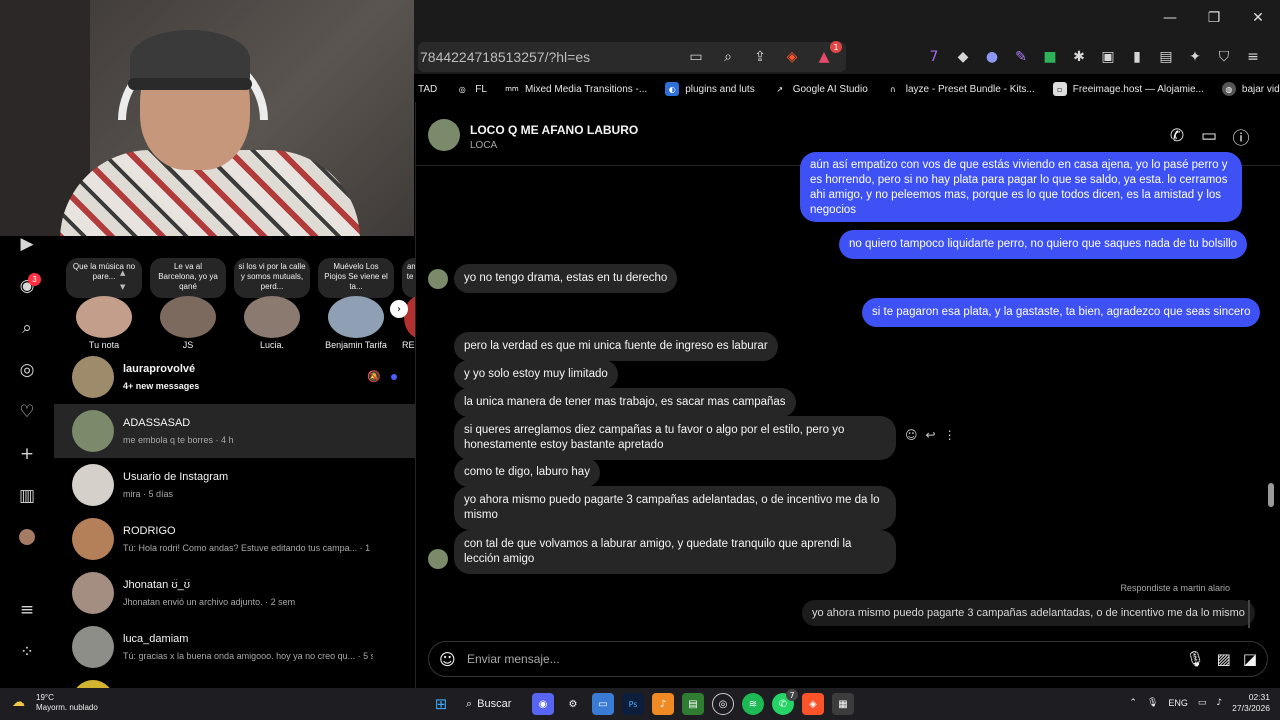  Describe the element at coordinates (427, 89) in the screenshot. I see `bookmark: TAD` at that location.